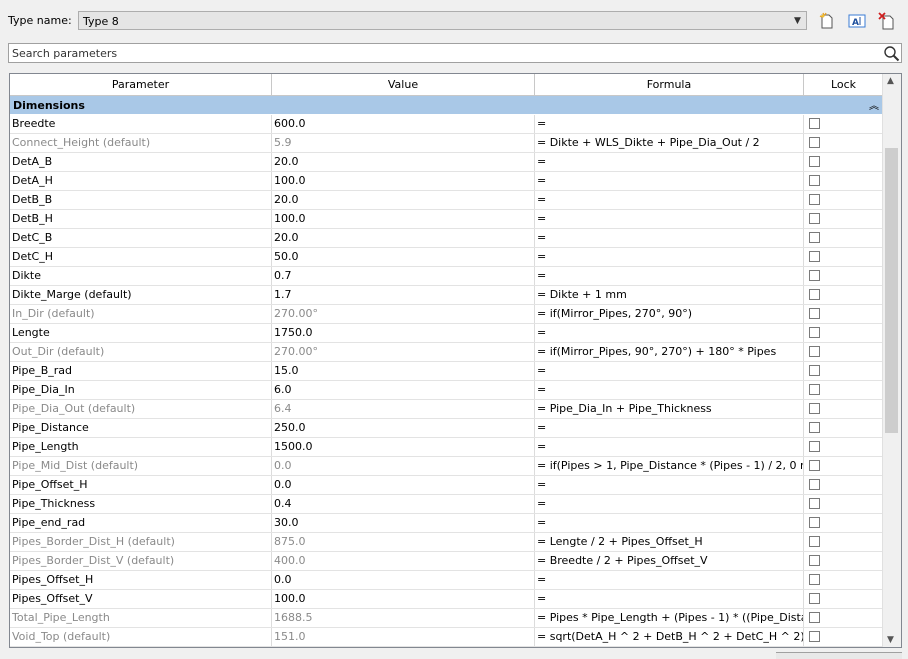 This screenshot has width=908, height=659. Describe the element at coordinates (141, 84) in the screenshot. I see `column-header-parameter: Parameter` at that location.